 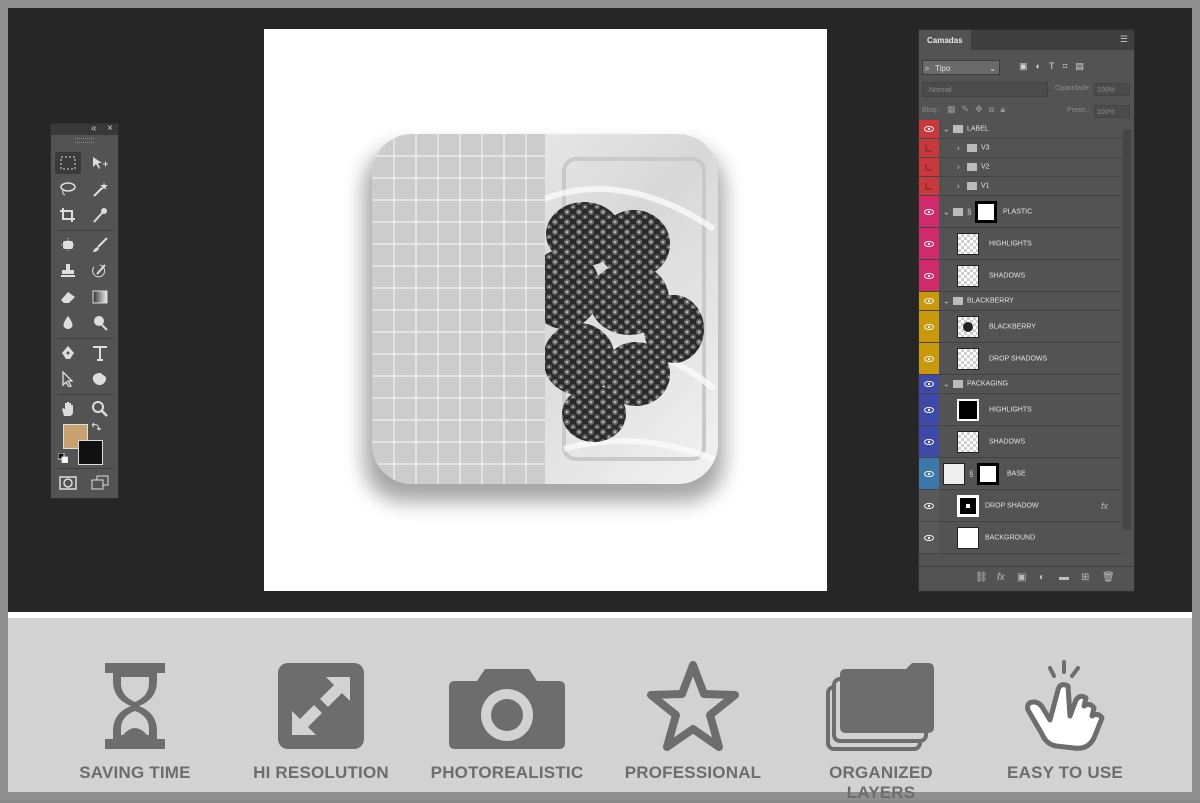 I want to click on layer-name: V2, so click(x=985, y=167).